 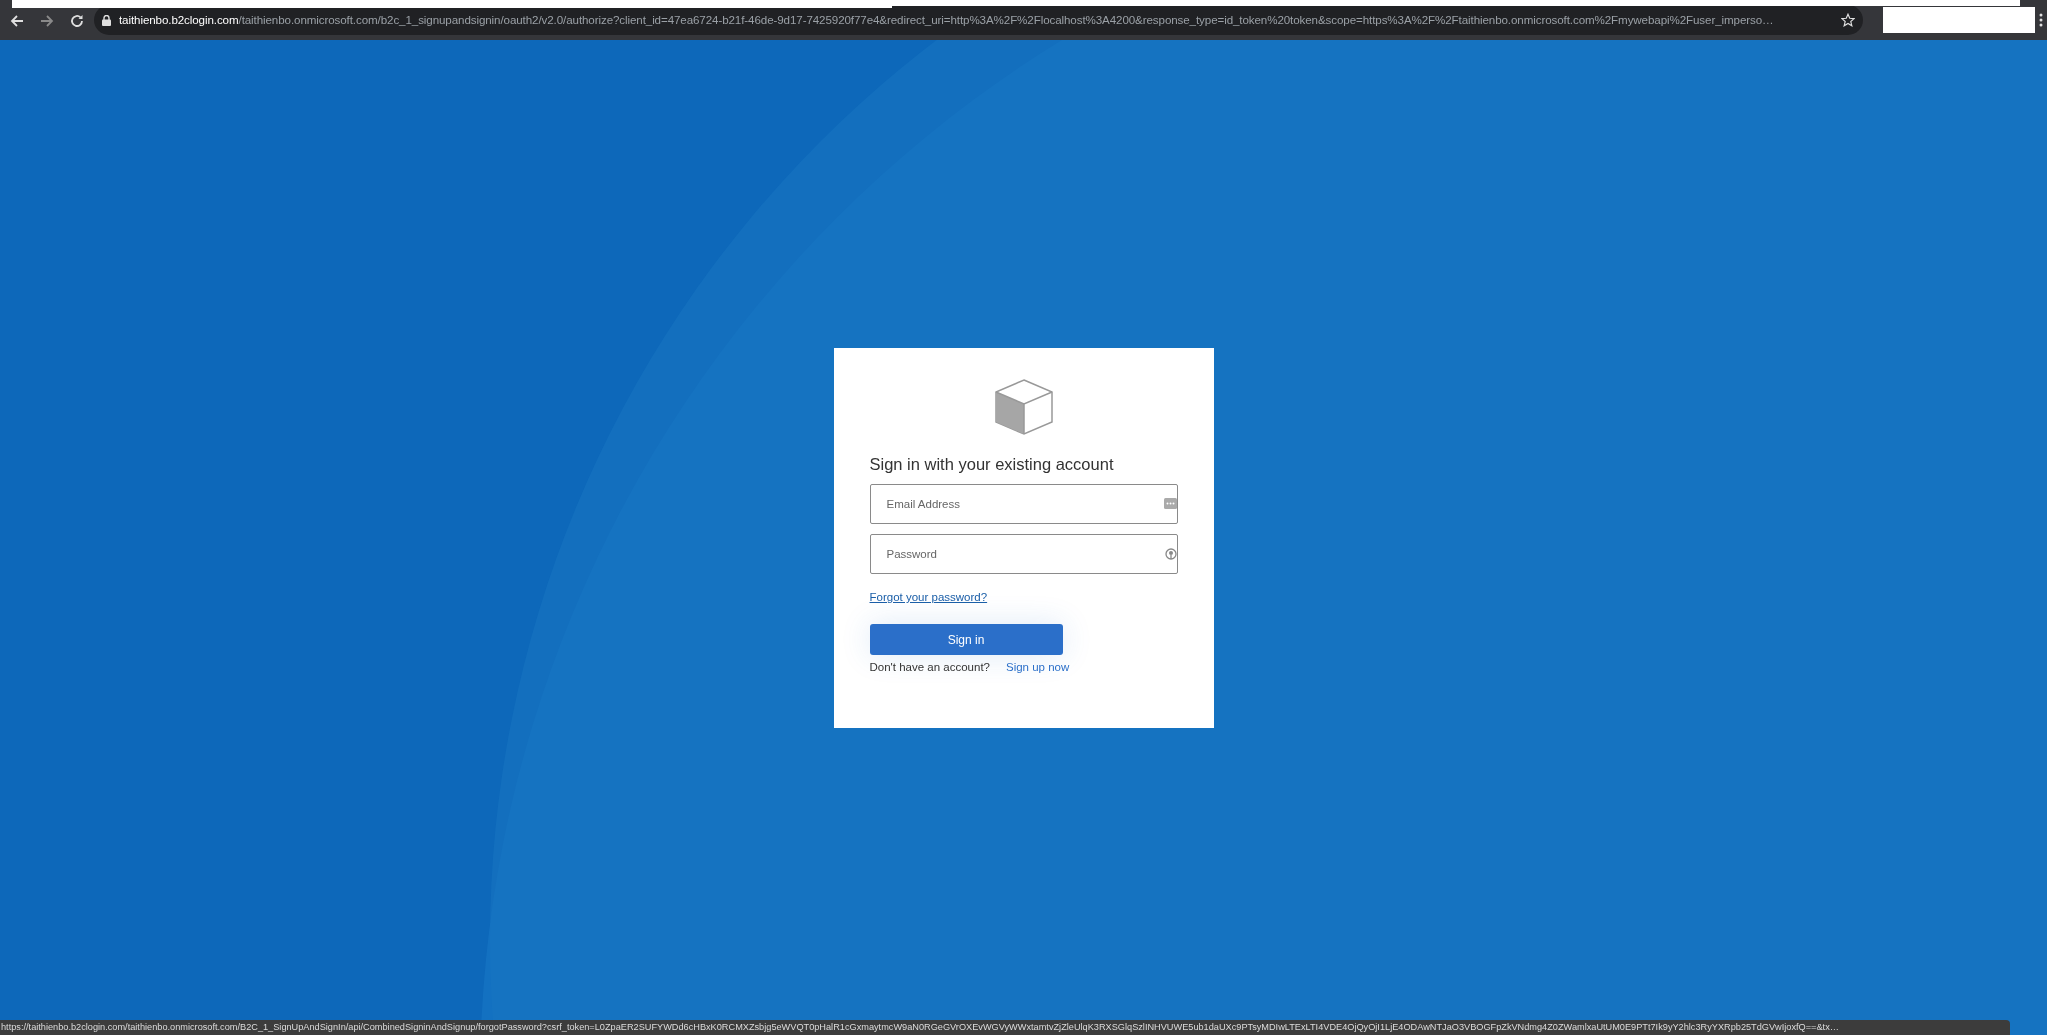 What do you see at coordinates (1023, 406) in the screenshot?
I see `cube-icon` at bounding box center [1023, 406].